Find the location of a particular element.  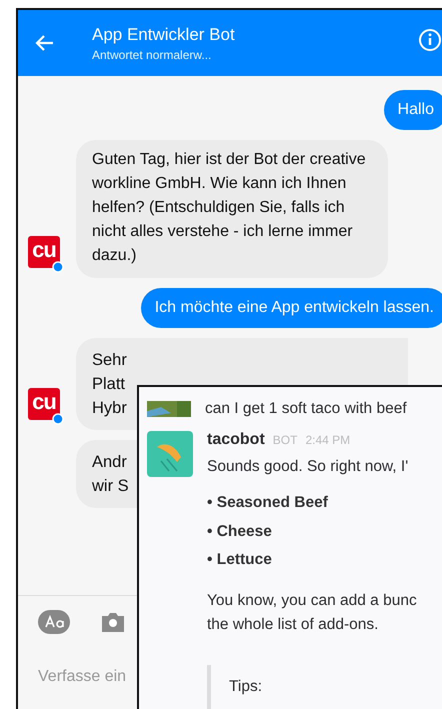

back-arrow-icon is located at coordinates (44, 43).